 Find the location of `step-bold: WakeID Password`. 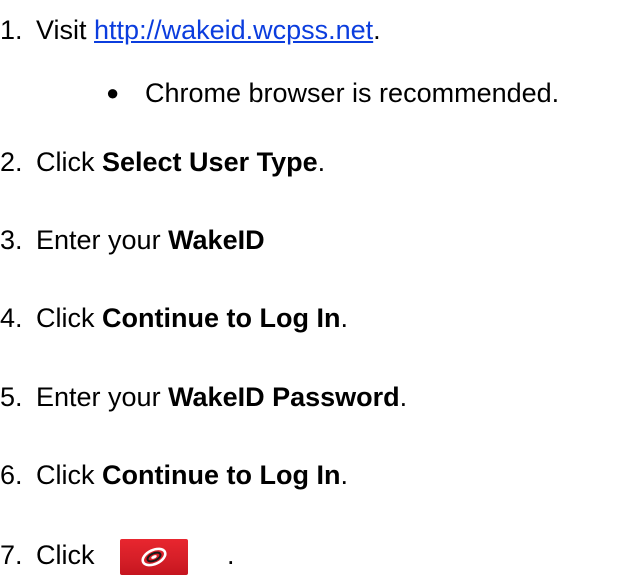

step-bold: WakeID Password is located at coordinates (284, 397).